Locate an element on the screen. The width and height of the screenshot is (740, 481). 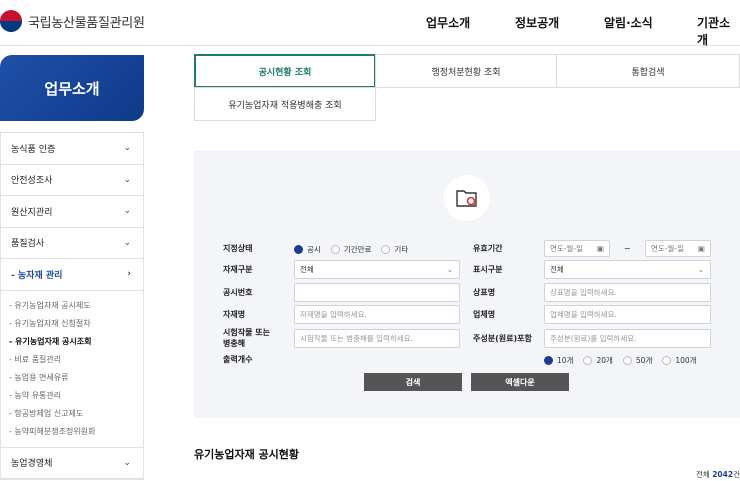
sidebar-item-label: 농업경영체 is located at coordinates (32, 464).